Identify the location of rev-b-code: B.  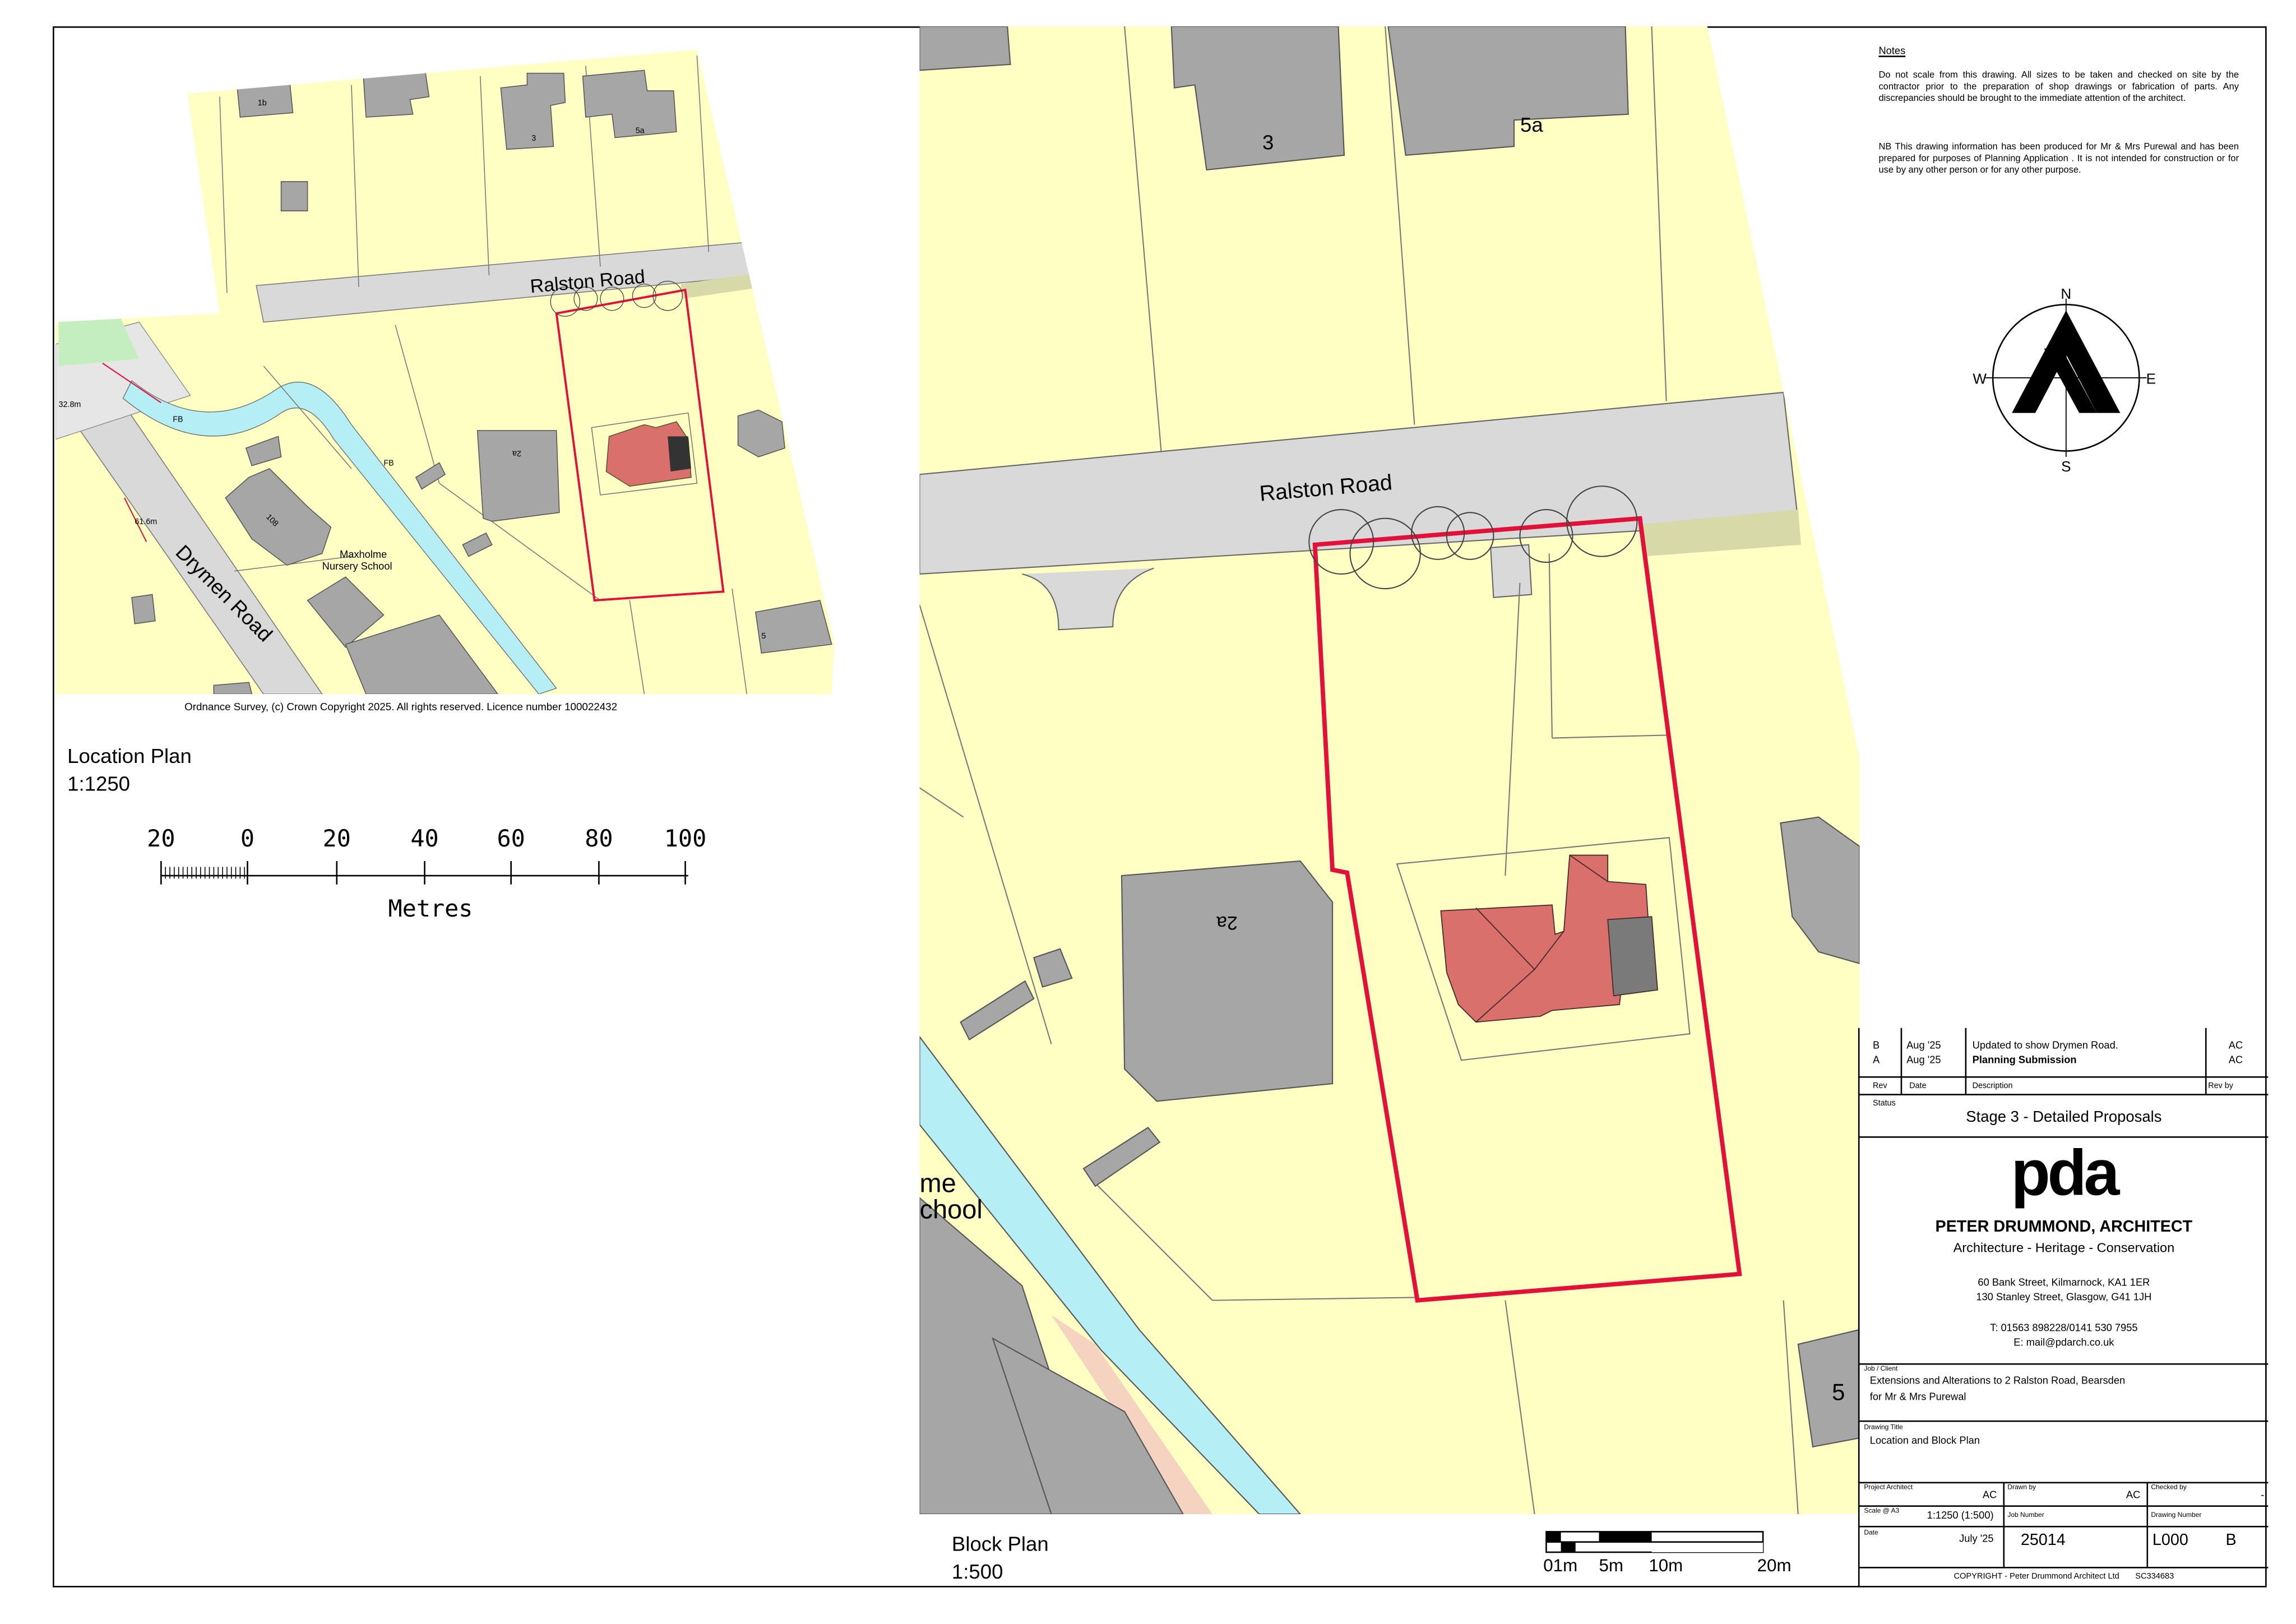
(1876, 1046).